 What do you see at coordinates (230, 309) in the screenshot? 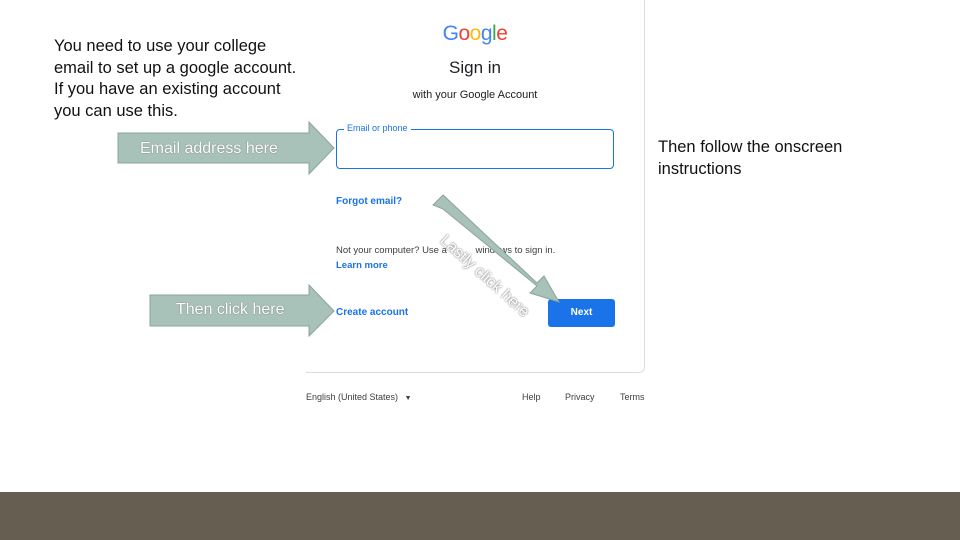
I see `create-arrow-label: Then click here` at bounding box center [230, 309].